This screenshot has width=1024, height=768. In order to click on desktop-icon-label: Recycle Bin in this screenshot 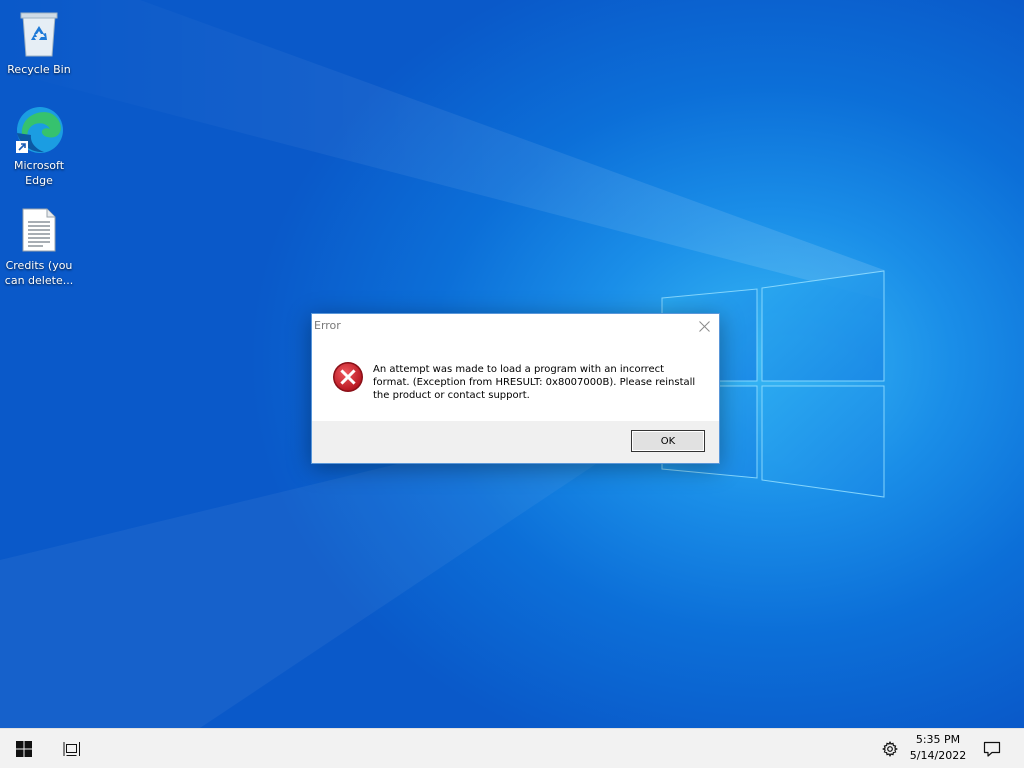, I will do `click(39, 69)`.